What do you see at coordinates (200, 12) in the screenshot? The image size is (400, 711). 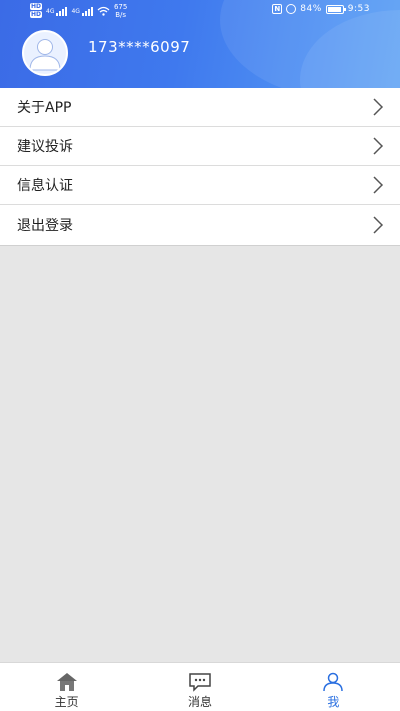 I see `status-bar: HD HD 4G 4G 675 B/s N 84% 9:53` at bounding box center [200, 12].